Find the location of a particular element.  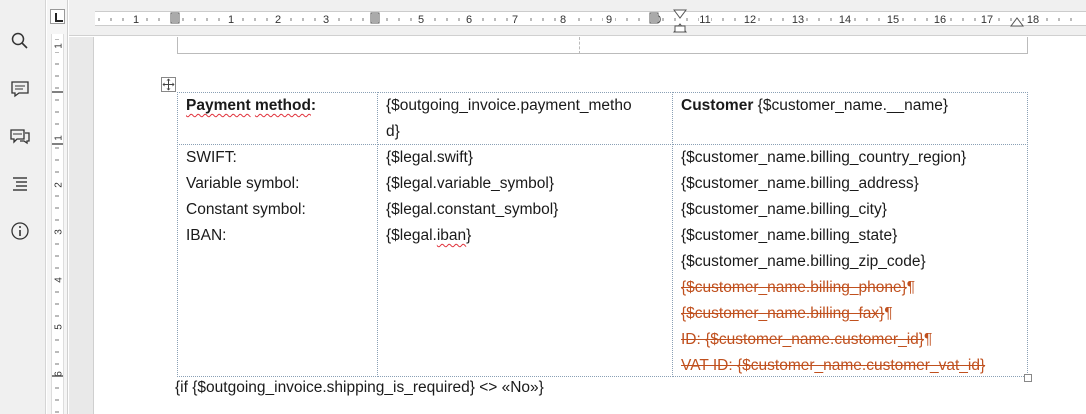

header-cell-payment-field: {$outgoing_invoice.payment_metho d} is located at coordinates (525, 118).